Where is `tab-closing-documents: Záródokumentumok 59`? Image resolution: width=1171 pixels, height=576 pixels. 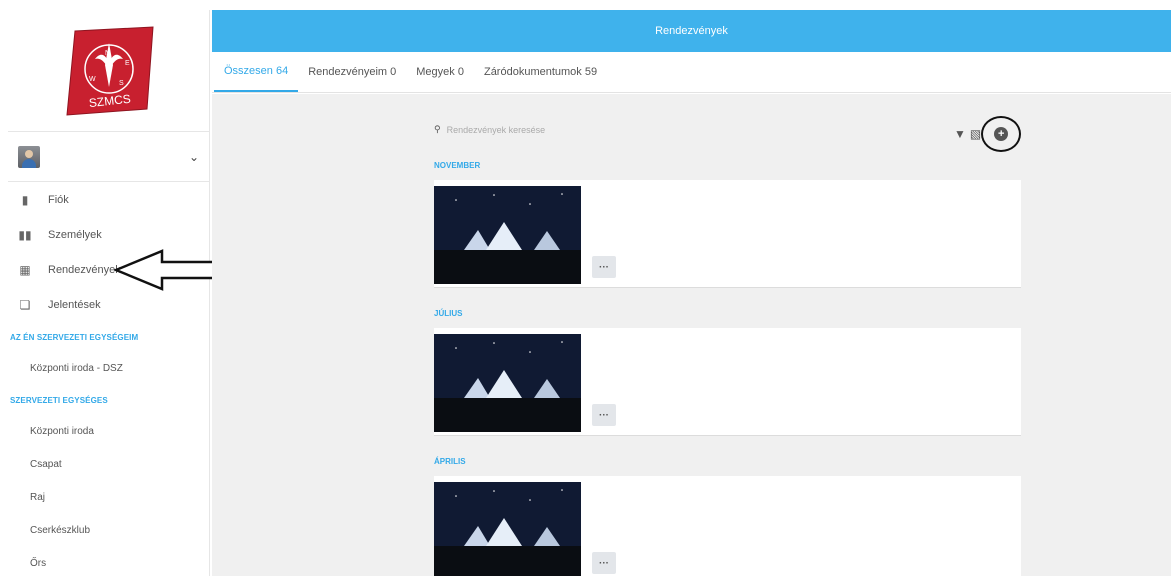 tab-closing-documents: Záródokumentumok 59 is located at coordinates (540, 72).